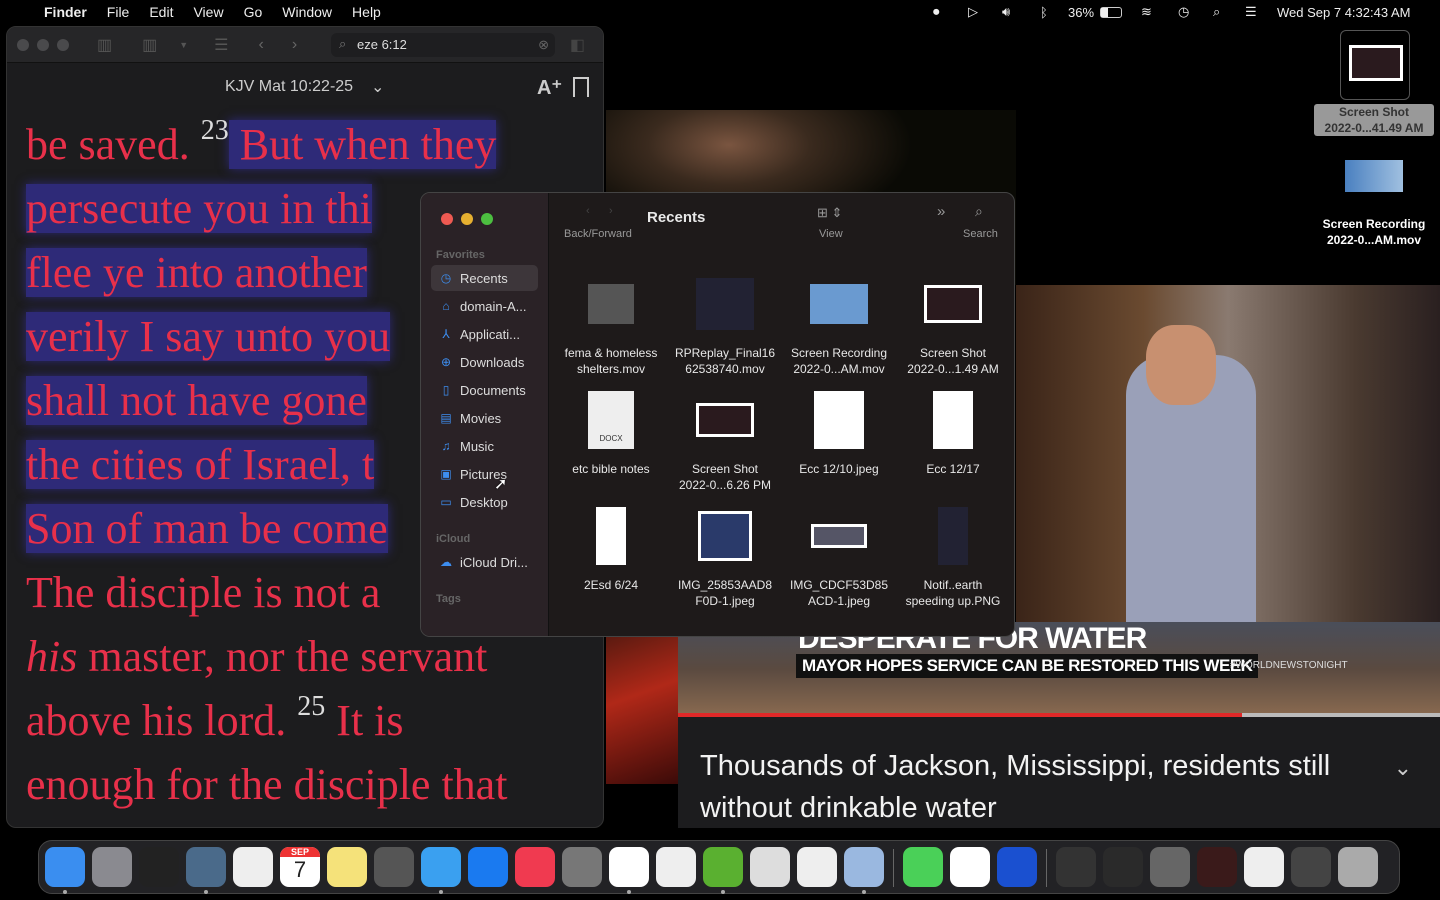 This screenshot has height=900, width=1440. What do you see at coordinates (488, 867) in the screenshot?
I see `dock-app-store-icon` at bounding box center [488, 867].